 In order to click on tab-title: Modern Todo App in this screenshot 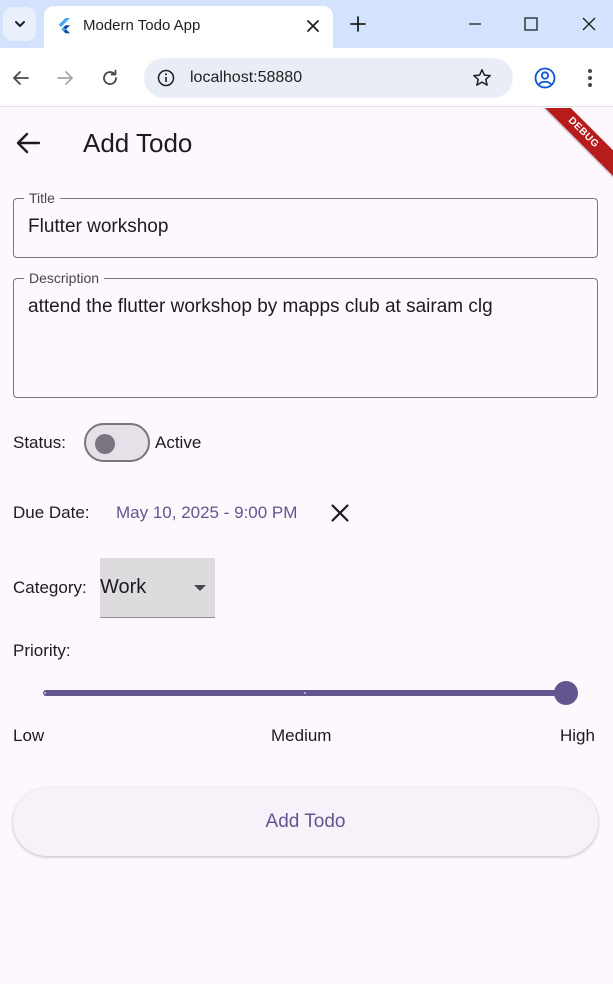, I will do `click(142, 25)`.